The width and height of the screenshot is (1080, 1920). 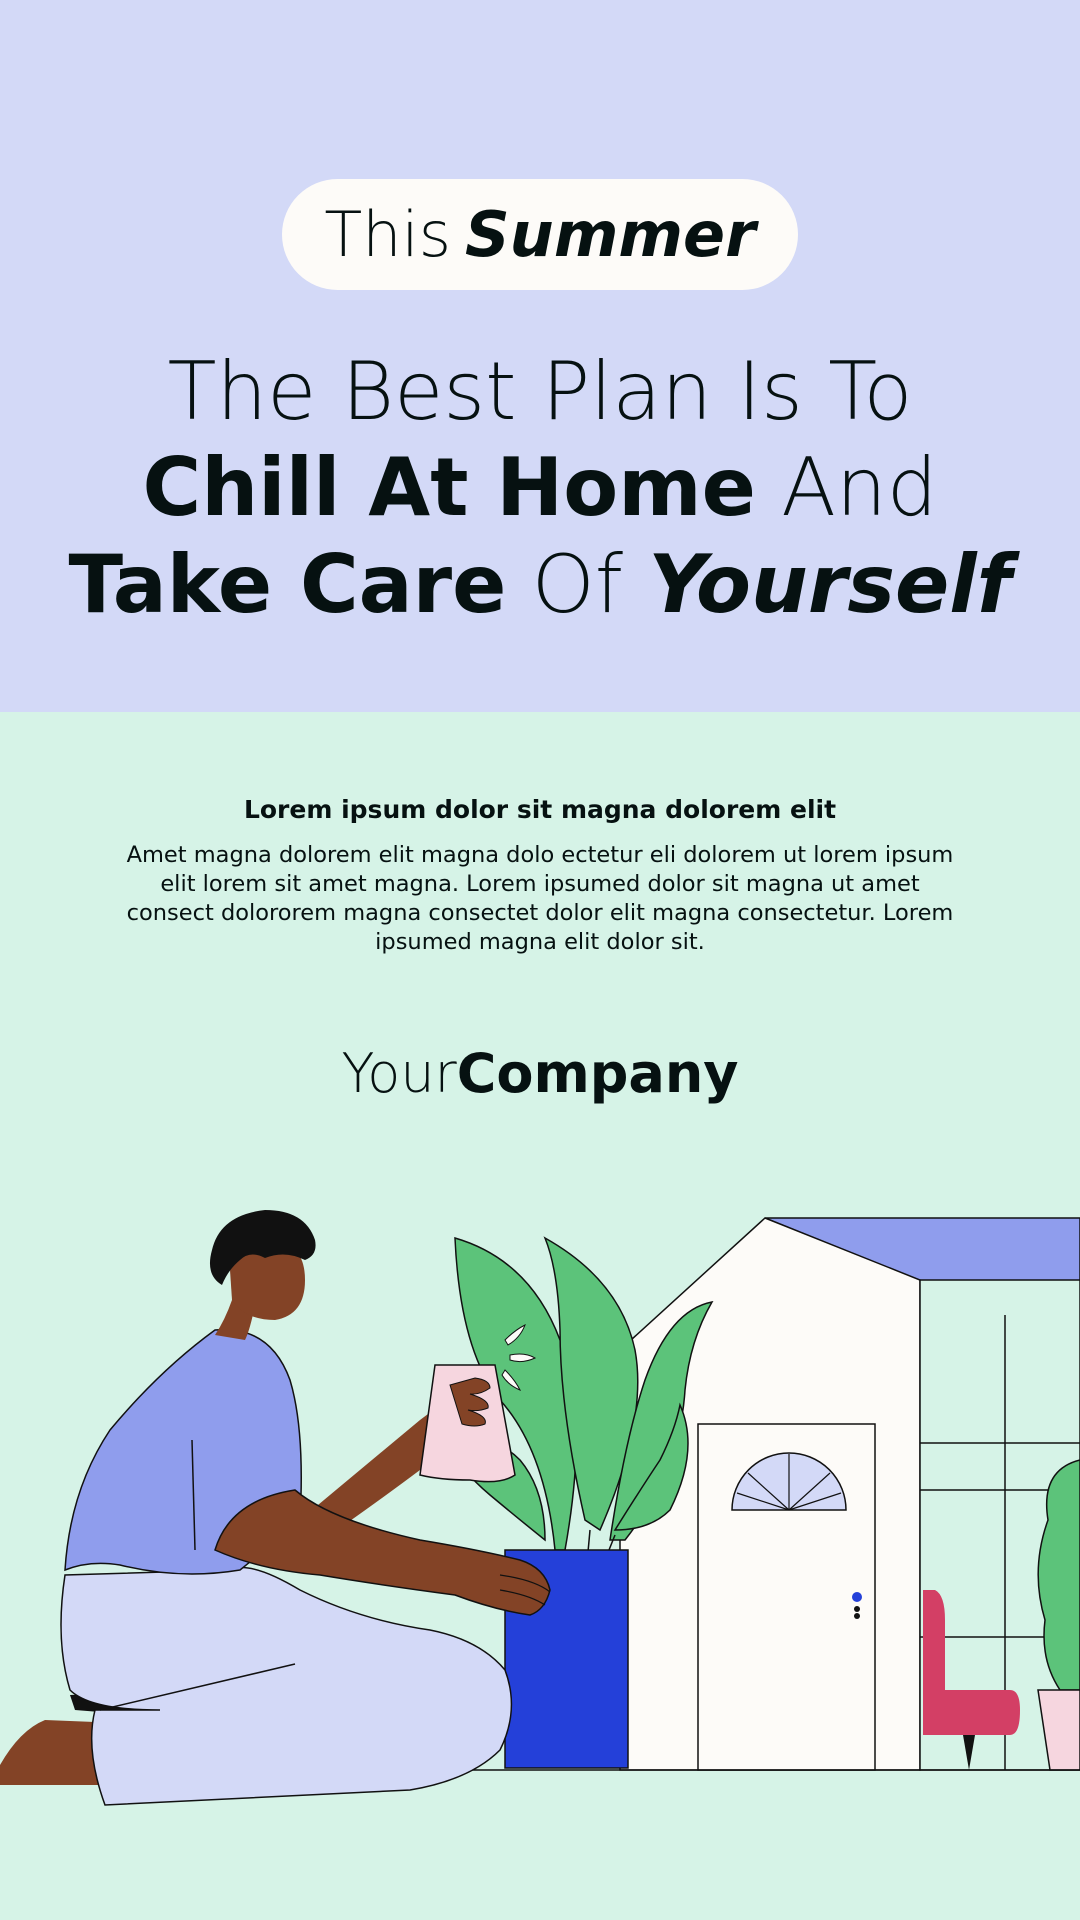 What do you see at coordinates (830, 584) in the screenshot?
I see `headline-yourself: Yourself` at bounding box center [830, 584].